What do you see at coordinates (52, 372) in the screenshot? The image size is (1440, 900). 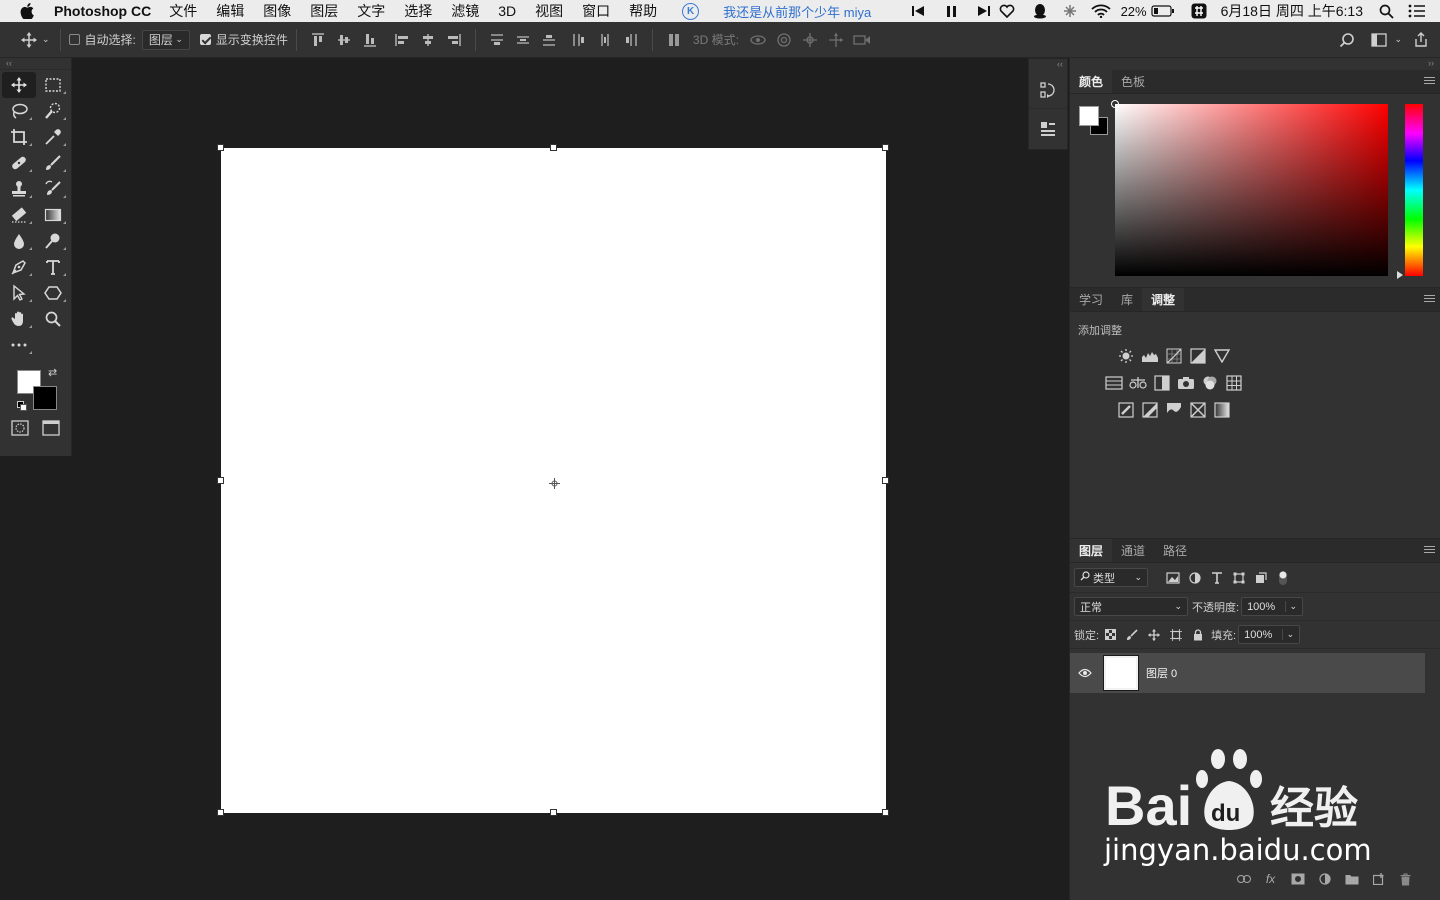 I see `swap-colors-icon: ⇄` at bounding box center [52, 372].